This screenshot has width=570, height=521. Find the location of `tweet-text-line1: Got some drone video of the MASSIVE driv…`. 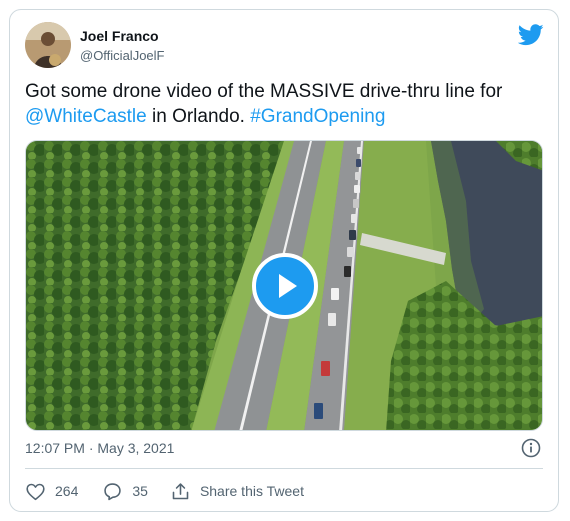

tweet-text-line1: Got some drone video of the MASSIVE driv… is located at coordinates (264, 91).